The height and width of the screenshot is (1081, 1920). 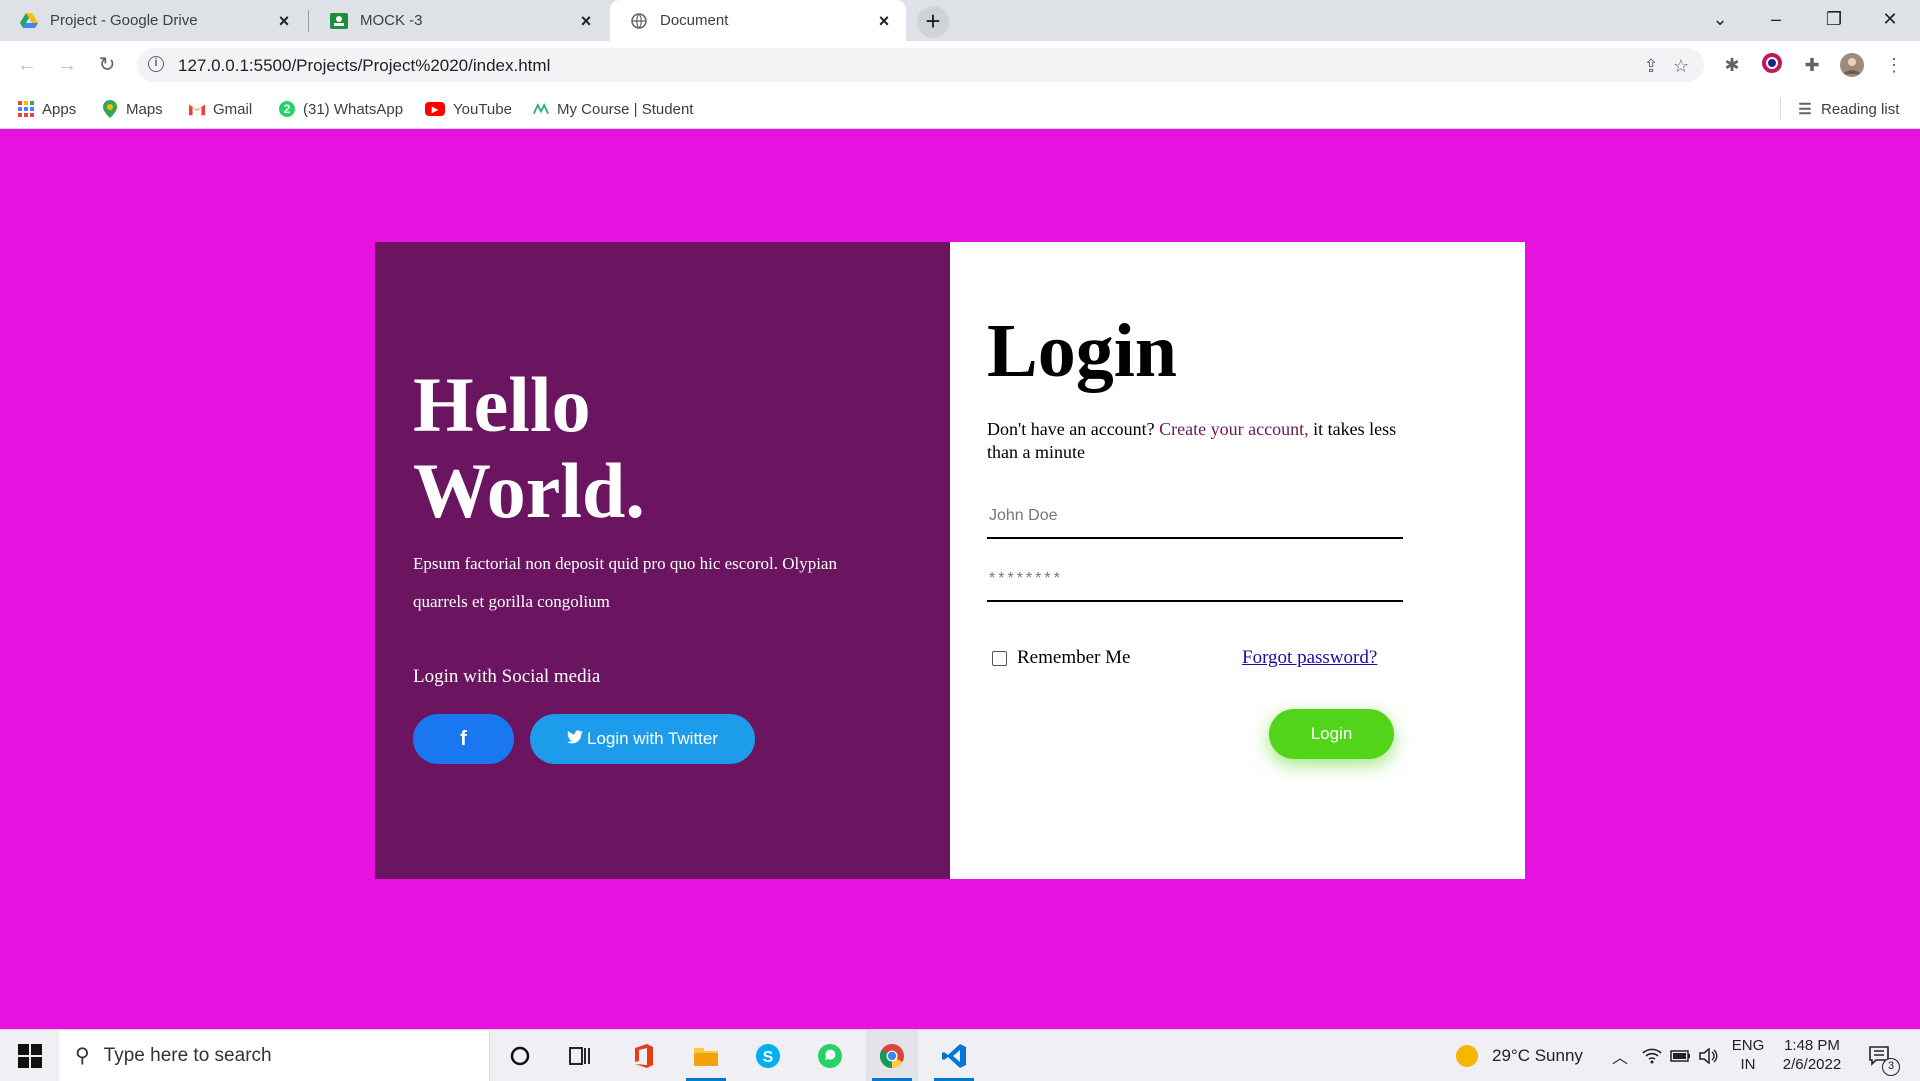 I want to click on tab-title: MOCK -3, so click(x=391, y=20).